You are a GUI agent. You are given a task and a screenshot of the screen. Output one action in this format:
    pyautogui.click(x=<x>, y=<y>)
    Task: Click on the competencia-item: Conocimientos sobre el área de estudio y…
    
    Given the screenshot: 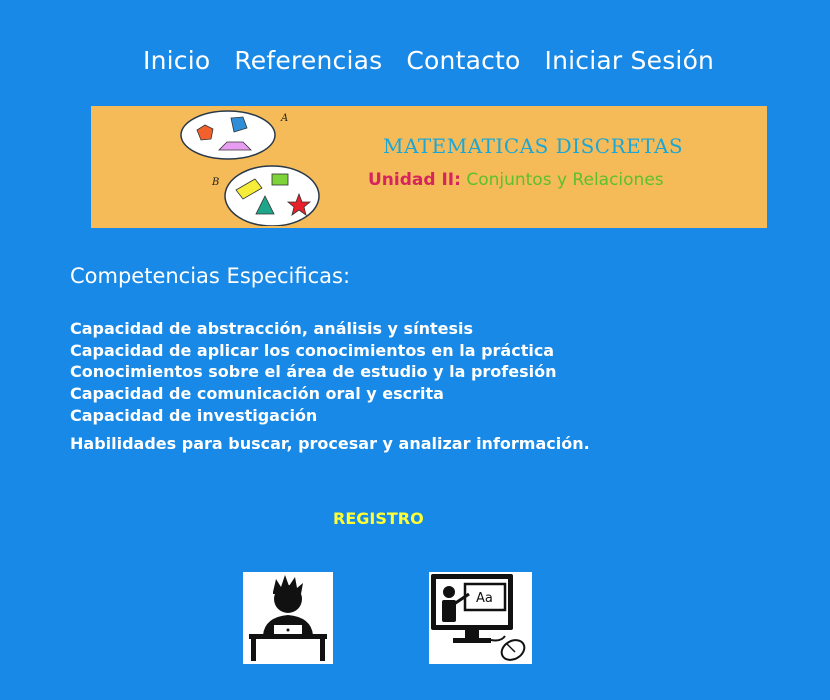 What is the action you would take?
    pyautogui.click(x=313, y=372)
    